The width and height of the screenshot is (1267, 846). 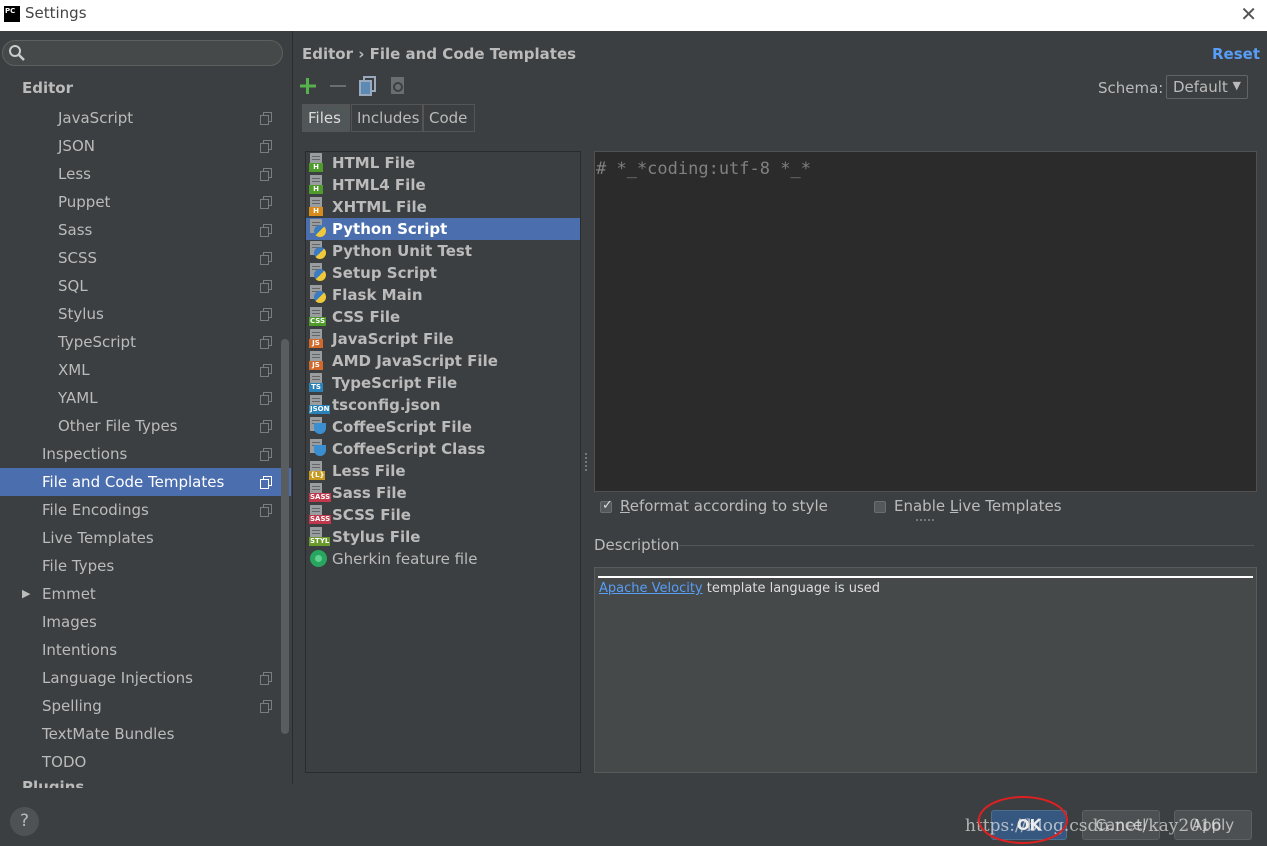 I want to click on sidebar-item: ▶ Emmet, so click(x=145, y=594).